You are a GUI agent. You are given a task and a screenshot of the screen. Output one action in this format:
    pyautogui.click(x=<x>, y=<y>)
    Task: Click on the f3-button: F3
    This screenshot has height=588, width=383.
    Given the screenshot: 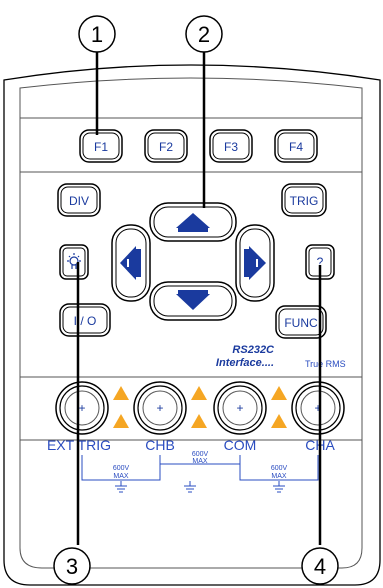 What is the action you would take?
    pyautogui.click(x=231, y=146)
    